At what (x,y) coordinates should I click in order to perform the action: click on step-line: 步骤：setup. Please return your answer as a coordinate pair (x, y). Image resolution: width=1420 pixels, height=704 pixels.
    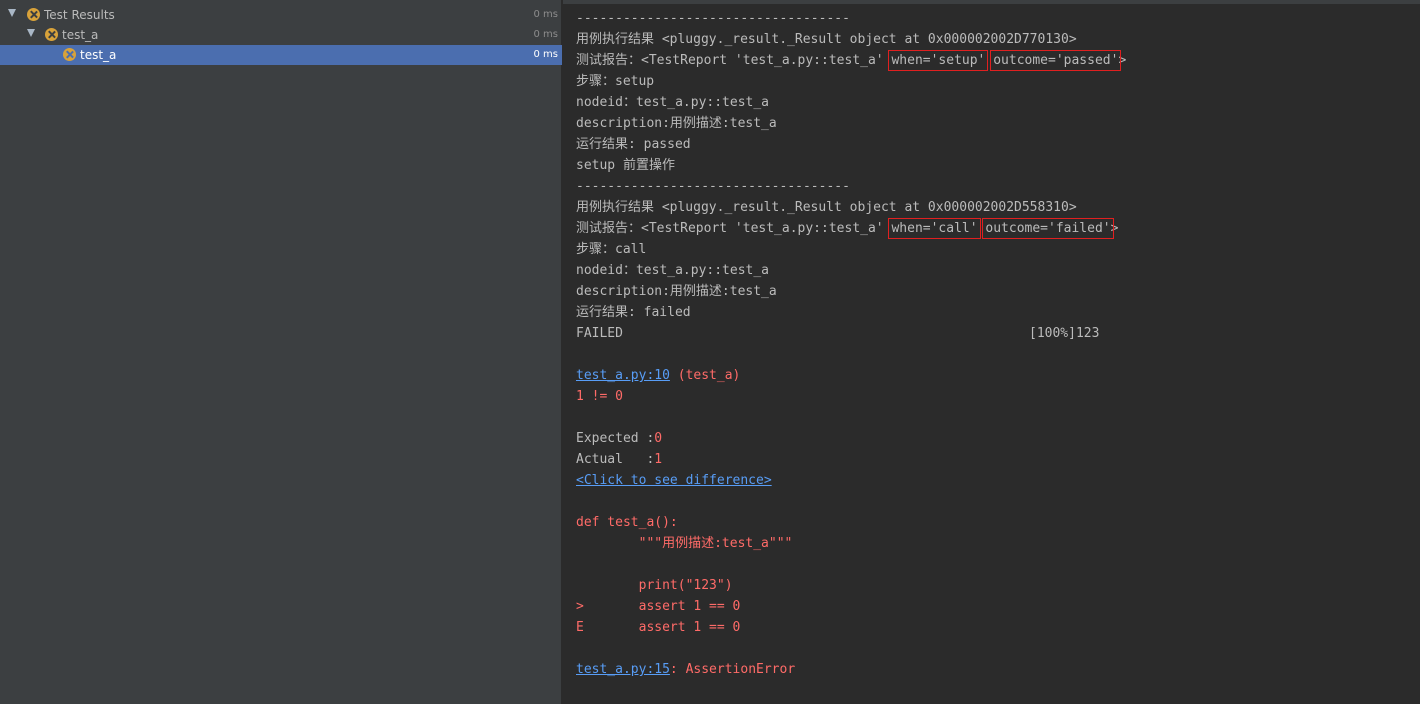
    Looking at the image, I should click on (615, 81).